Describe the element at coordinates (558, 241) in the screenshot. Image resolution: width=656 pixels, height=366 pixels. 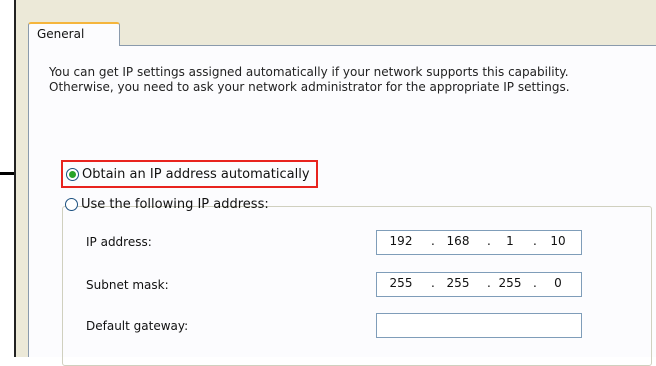
I see `ip-octet-4: 10` at that location.